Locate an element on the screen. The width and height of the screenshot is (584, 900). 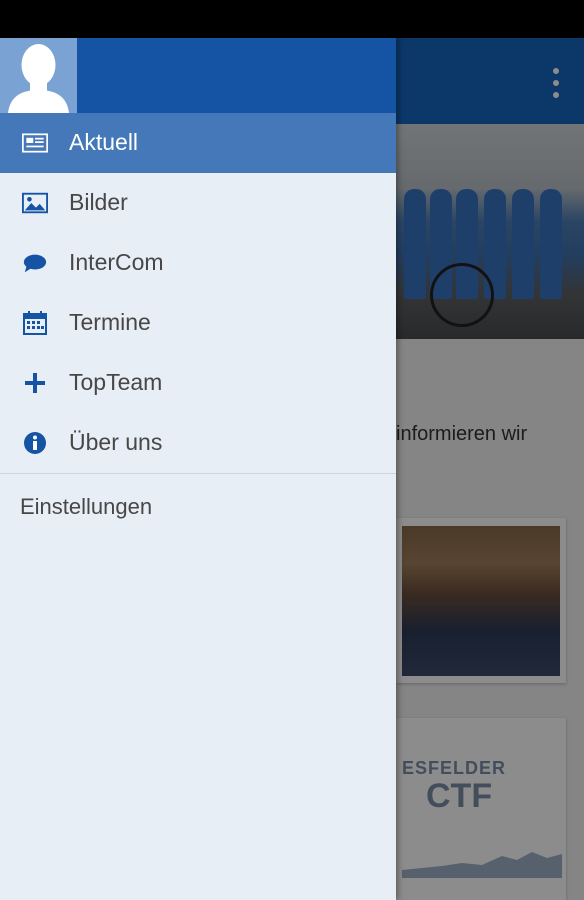
drawer-item-intercom: InterCom is located at coordinates (198, 263).